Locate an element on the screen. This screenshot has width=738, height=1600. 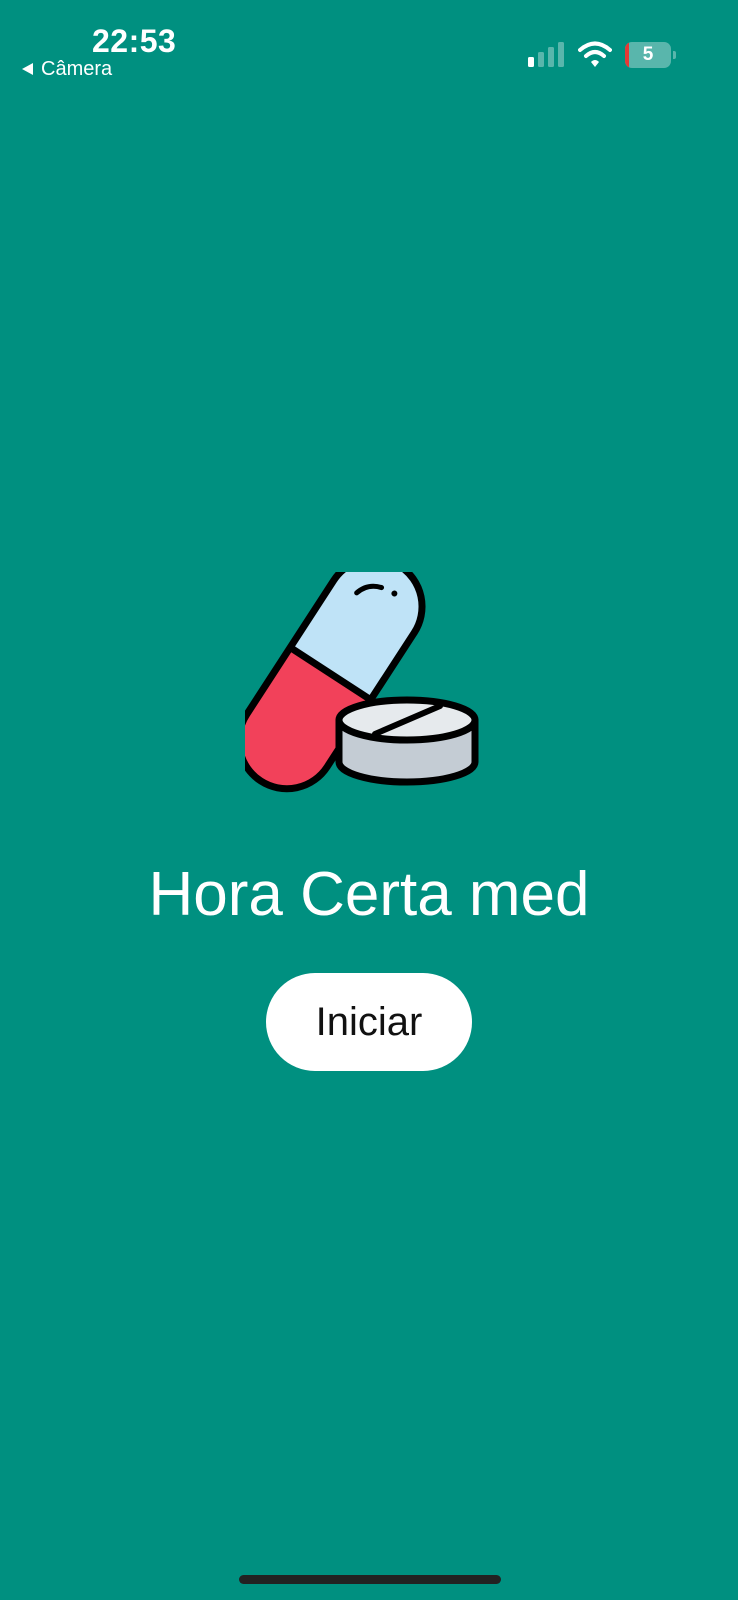
back-to-app-button: Câmera is located at coordinates (67, 69).